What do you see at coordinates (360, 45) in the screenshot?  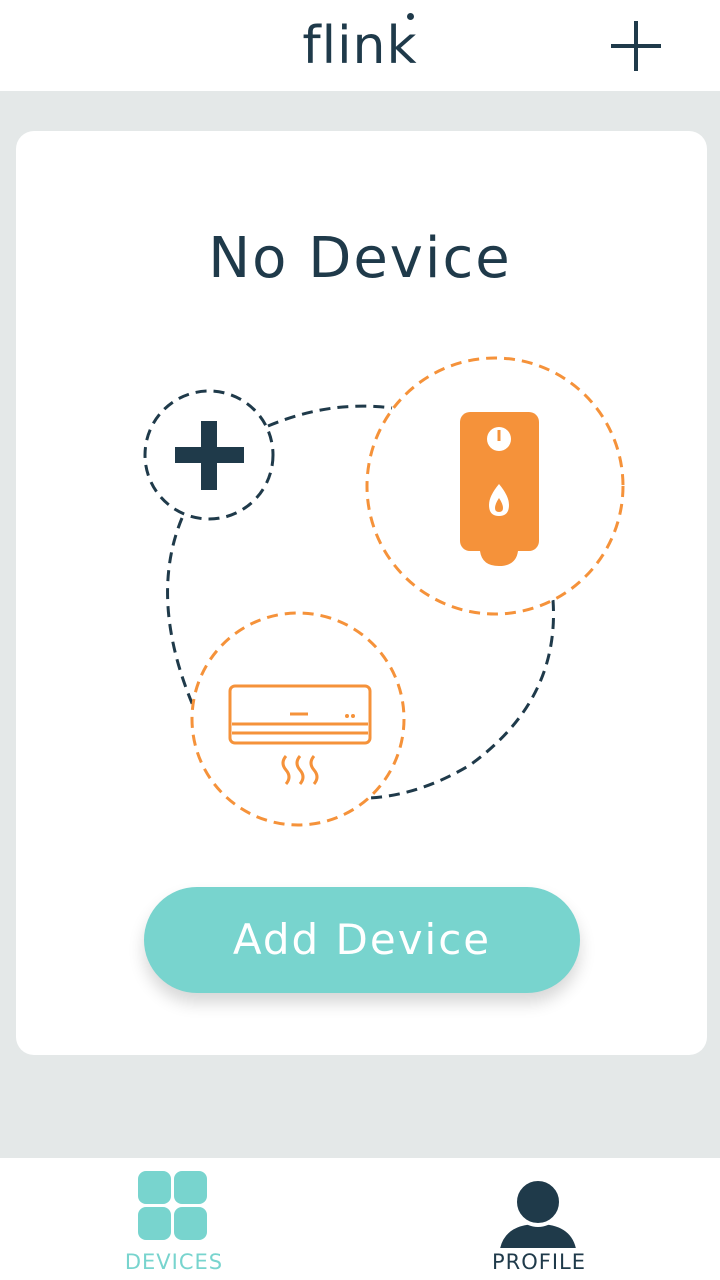 I see `top-app-bar: flink` at bounding box center [360, 45].